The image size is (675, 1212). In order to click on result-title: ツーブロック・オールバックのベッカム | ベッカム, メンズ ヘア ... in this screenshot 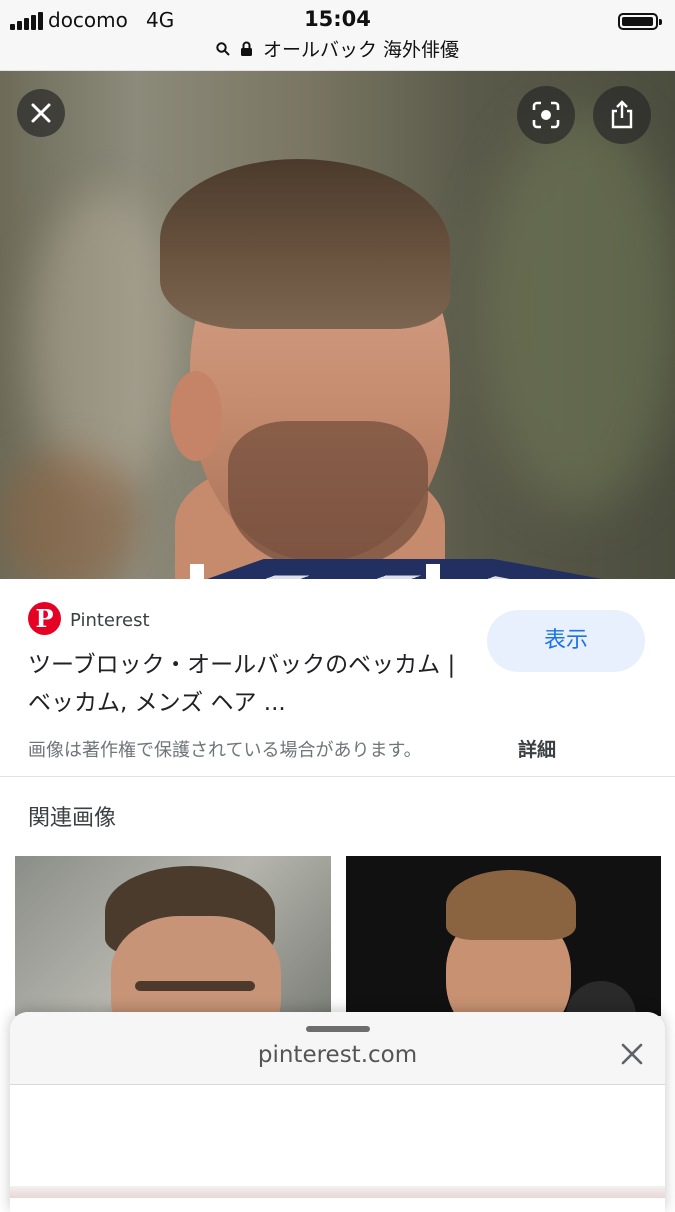, I will do `click(248, 684)`.